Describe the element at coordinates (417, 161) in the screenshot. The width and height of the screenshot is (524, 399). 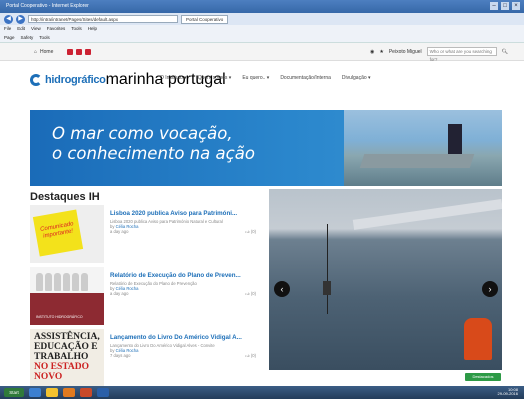
I see `hero-dock` at that location.